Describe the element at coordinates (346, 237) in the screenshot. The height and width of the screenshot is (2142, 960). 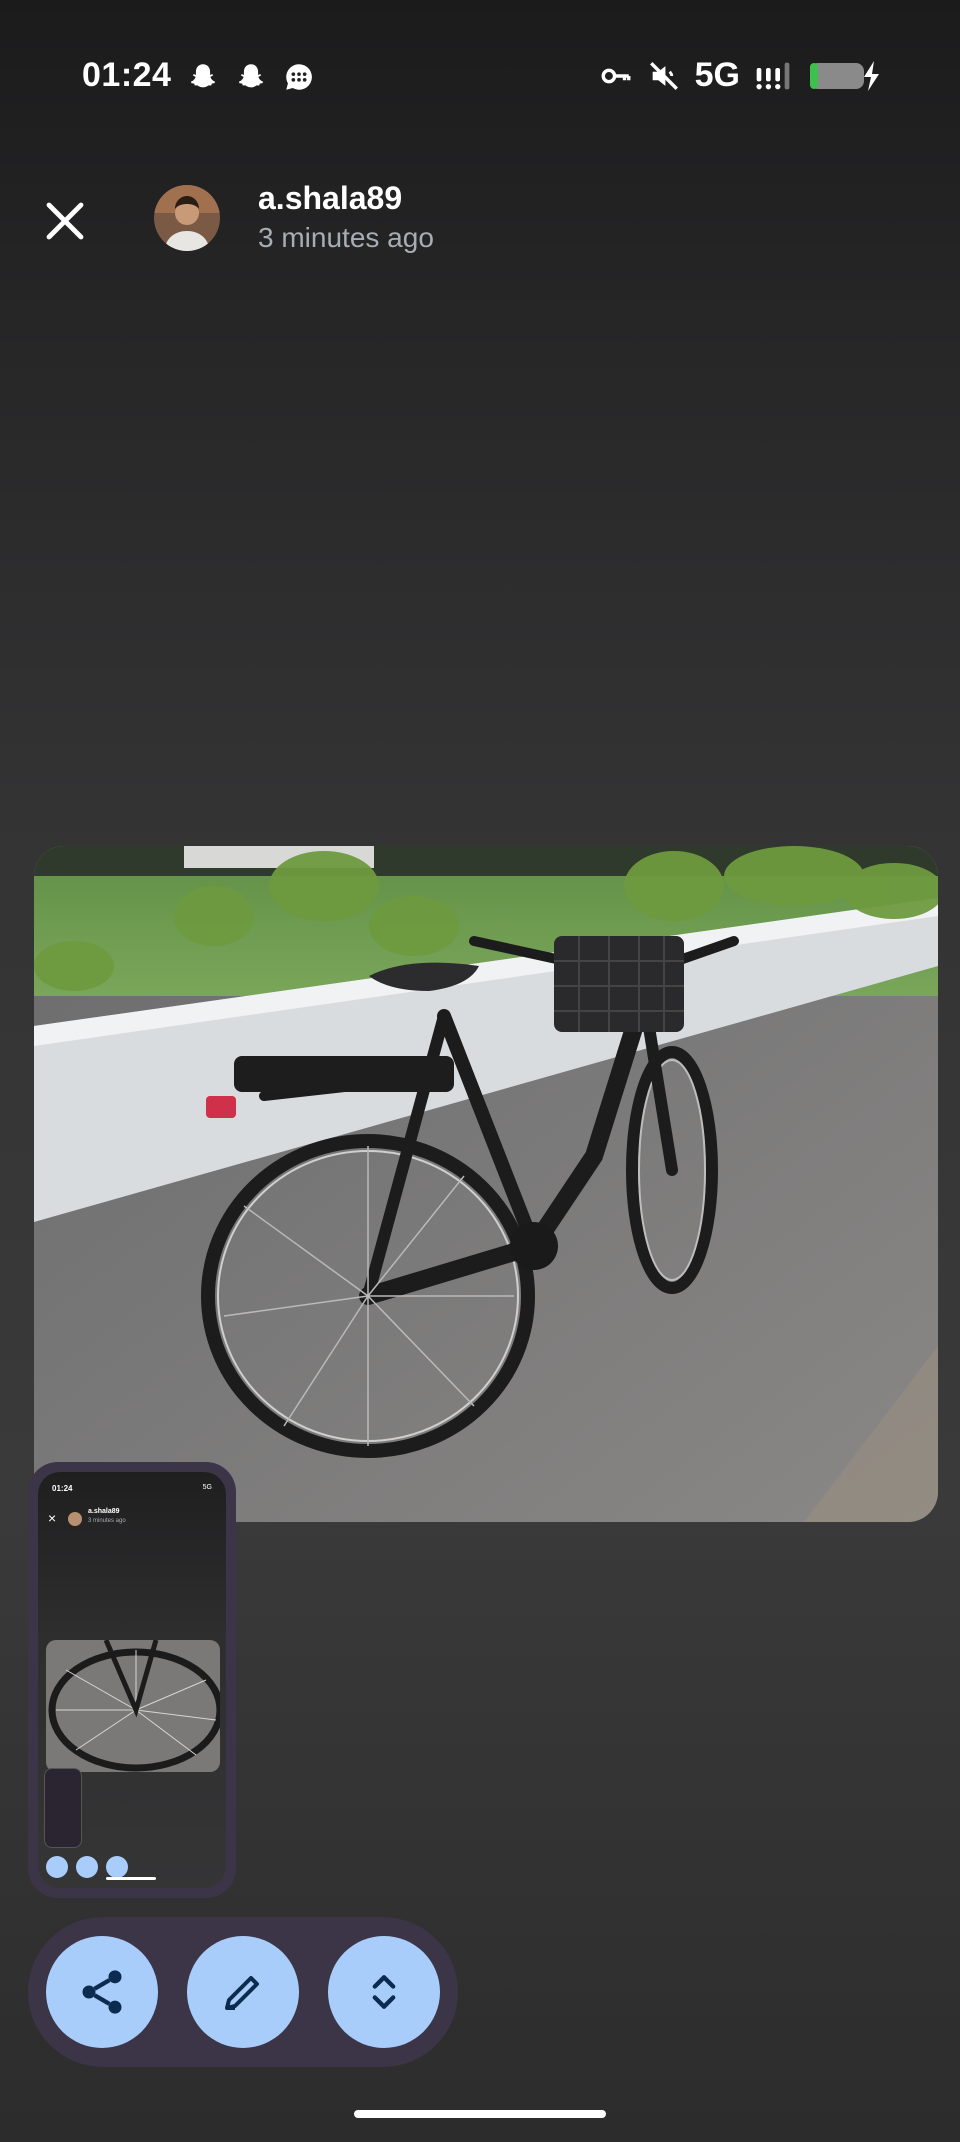
I see `post-timestamp: 3 minutes ago` at that location.